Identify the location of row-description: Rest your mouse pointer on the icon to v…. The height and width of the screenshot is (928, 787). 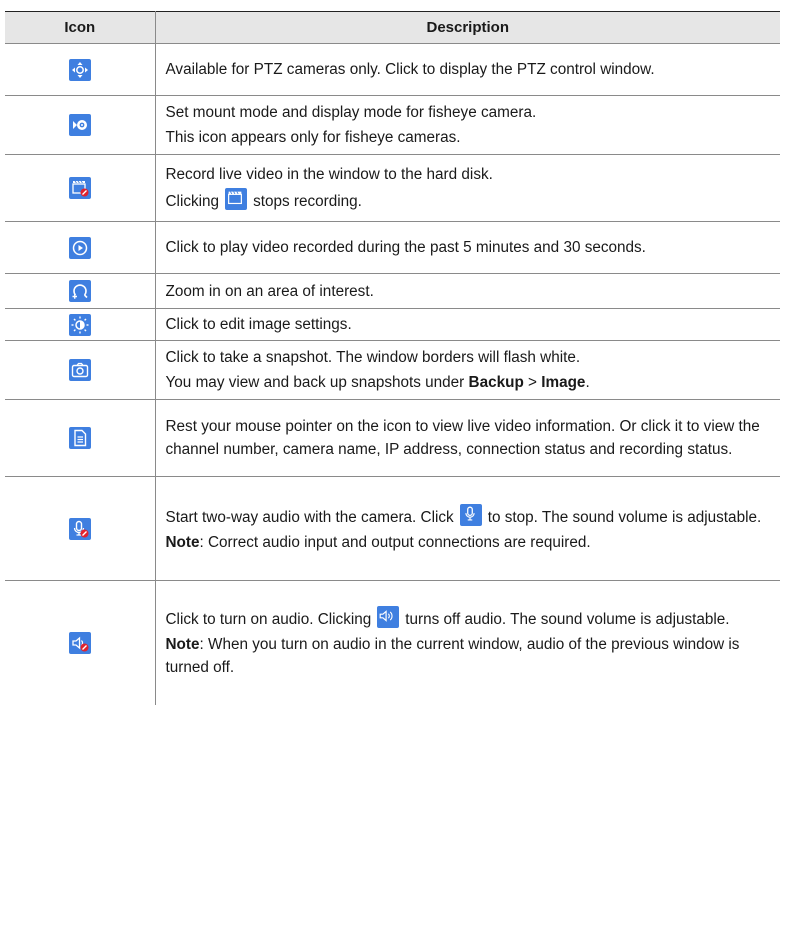
(467, 438).